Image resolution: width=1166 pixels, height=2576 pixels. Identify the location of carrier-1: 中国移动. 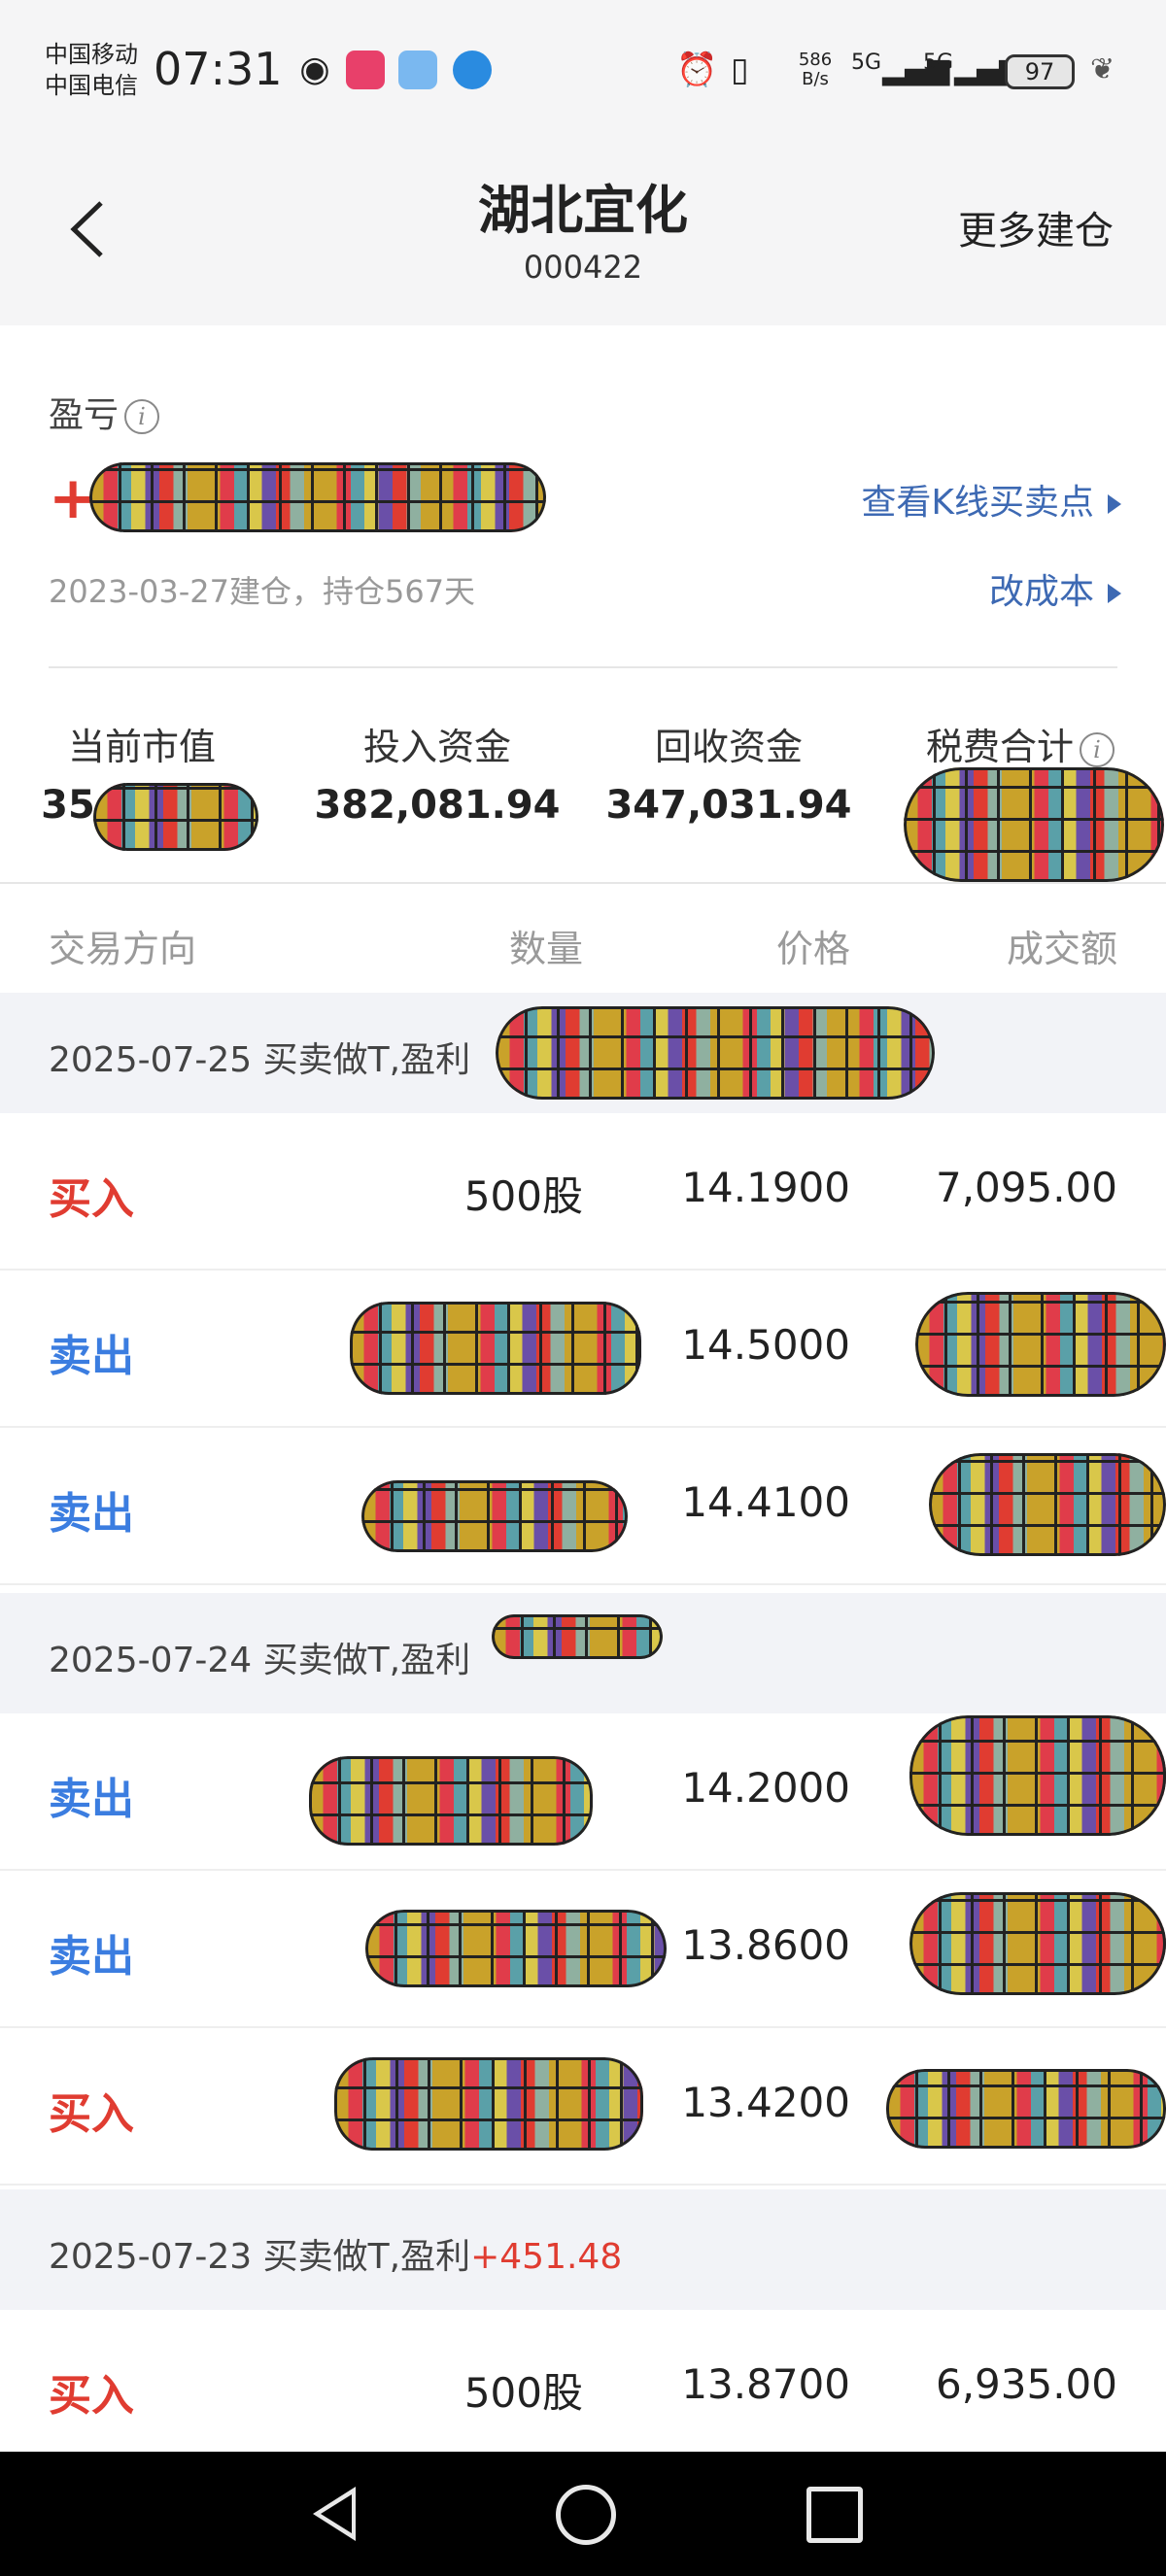
(91, 54).